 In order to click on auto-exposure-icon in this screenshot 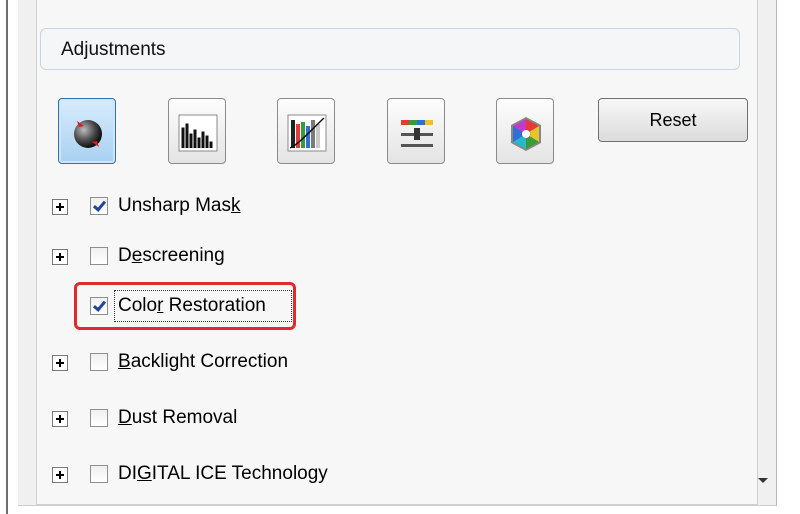, I will do `click(88, 134)`.